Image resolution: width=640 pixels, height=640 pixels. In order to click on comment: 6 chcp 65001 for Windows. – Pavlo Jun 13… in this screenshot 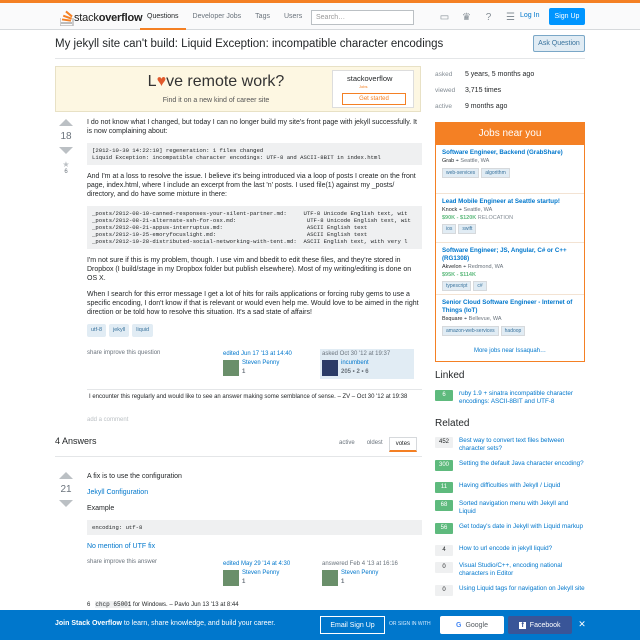, I will do `click(163, 604)`.